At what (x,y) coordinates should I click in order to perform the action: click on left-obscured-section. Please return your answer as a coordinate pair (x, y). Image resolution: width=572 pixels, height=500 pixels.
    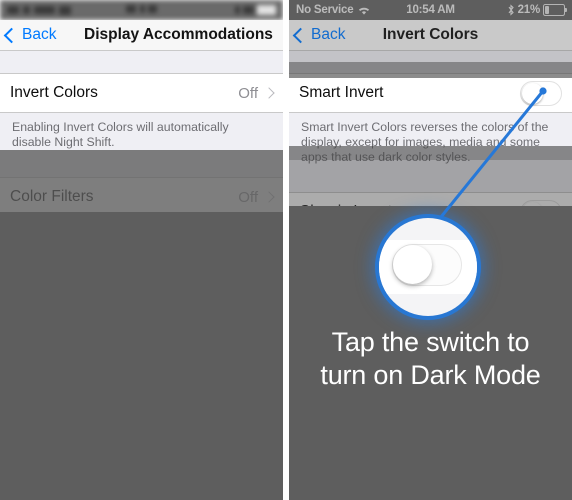
    Looking at the image, I should click on (141, 311).